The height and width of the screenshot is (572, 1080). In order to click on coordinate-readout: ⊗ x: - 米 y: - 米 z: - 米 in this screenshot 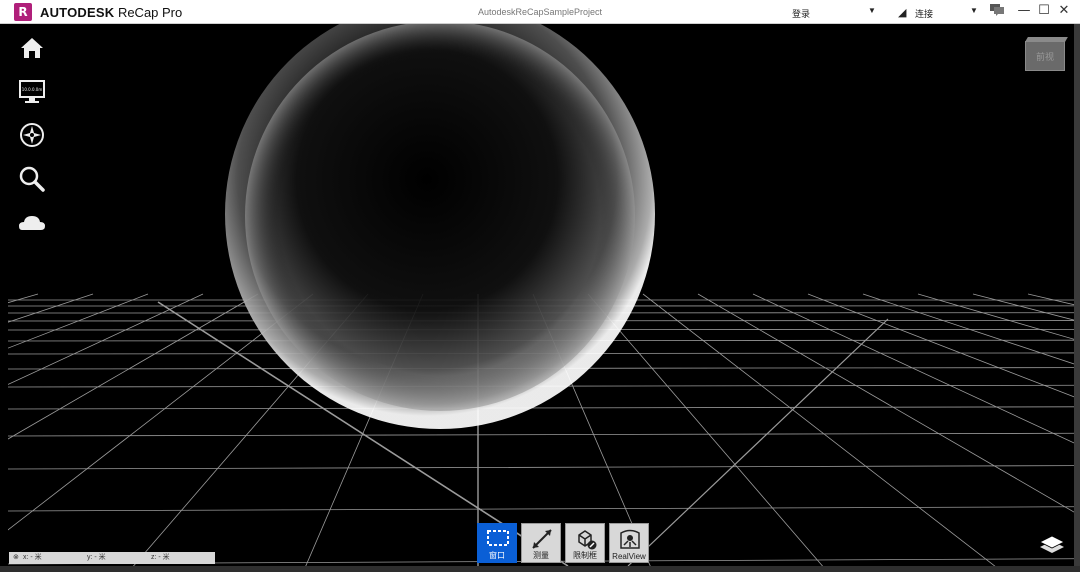, I will do `click(112, 558)`.